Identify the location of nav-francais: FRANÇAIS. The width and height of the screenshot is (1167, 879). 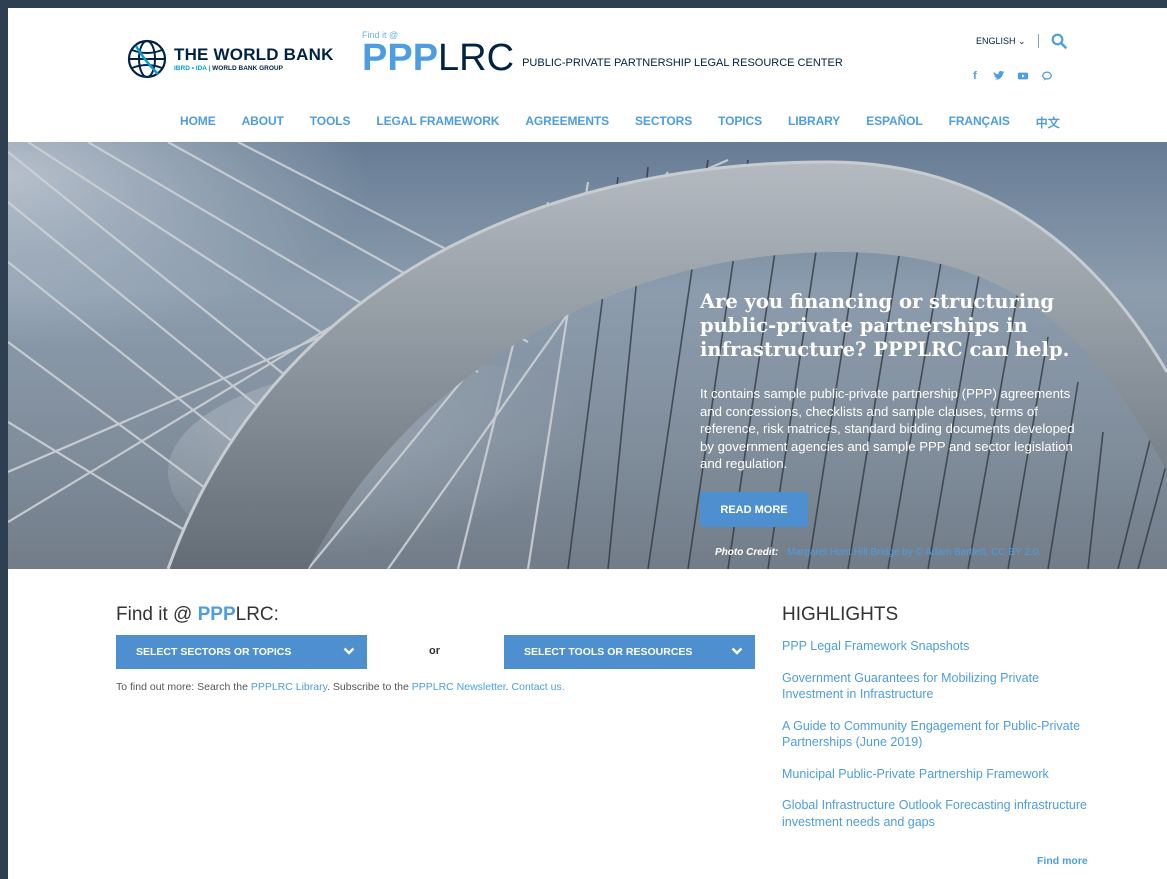
(979, 122).